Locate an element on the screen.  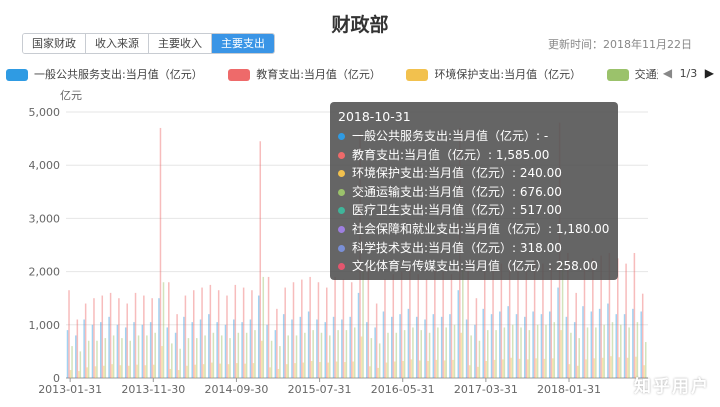
watermark: 知乎用户 is located at coordinates (672, 387).